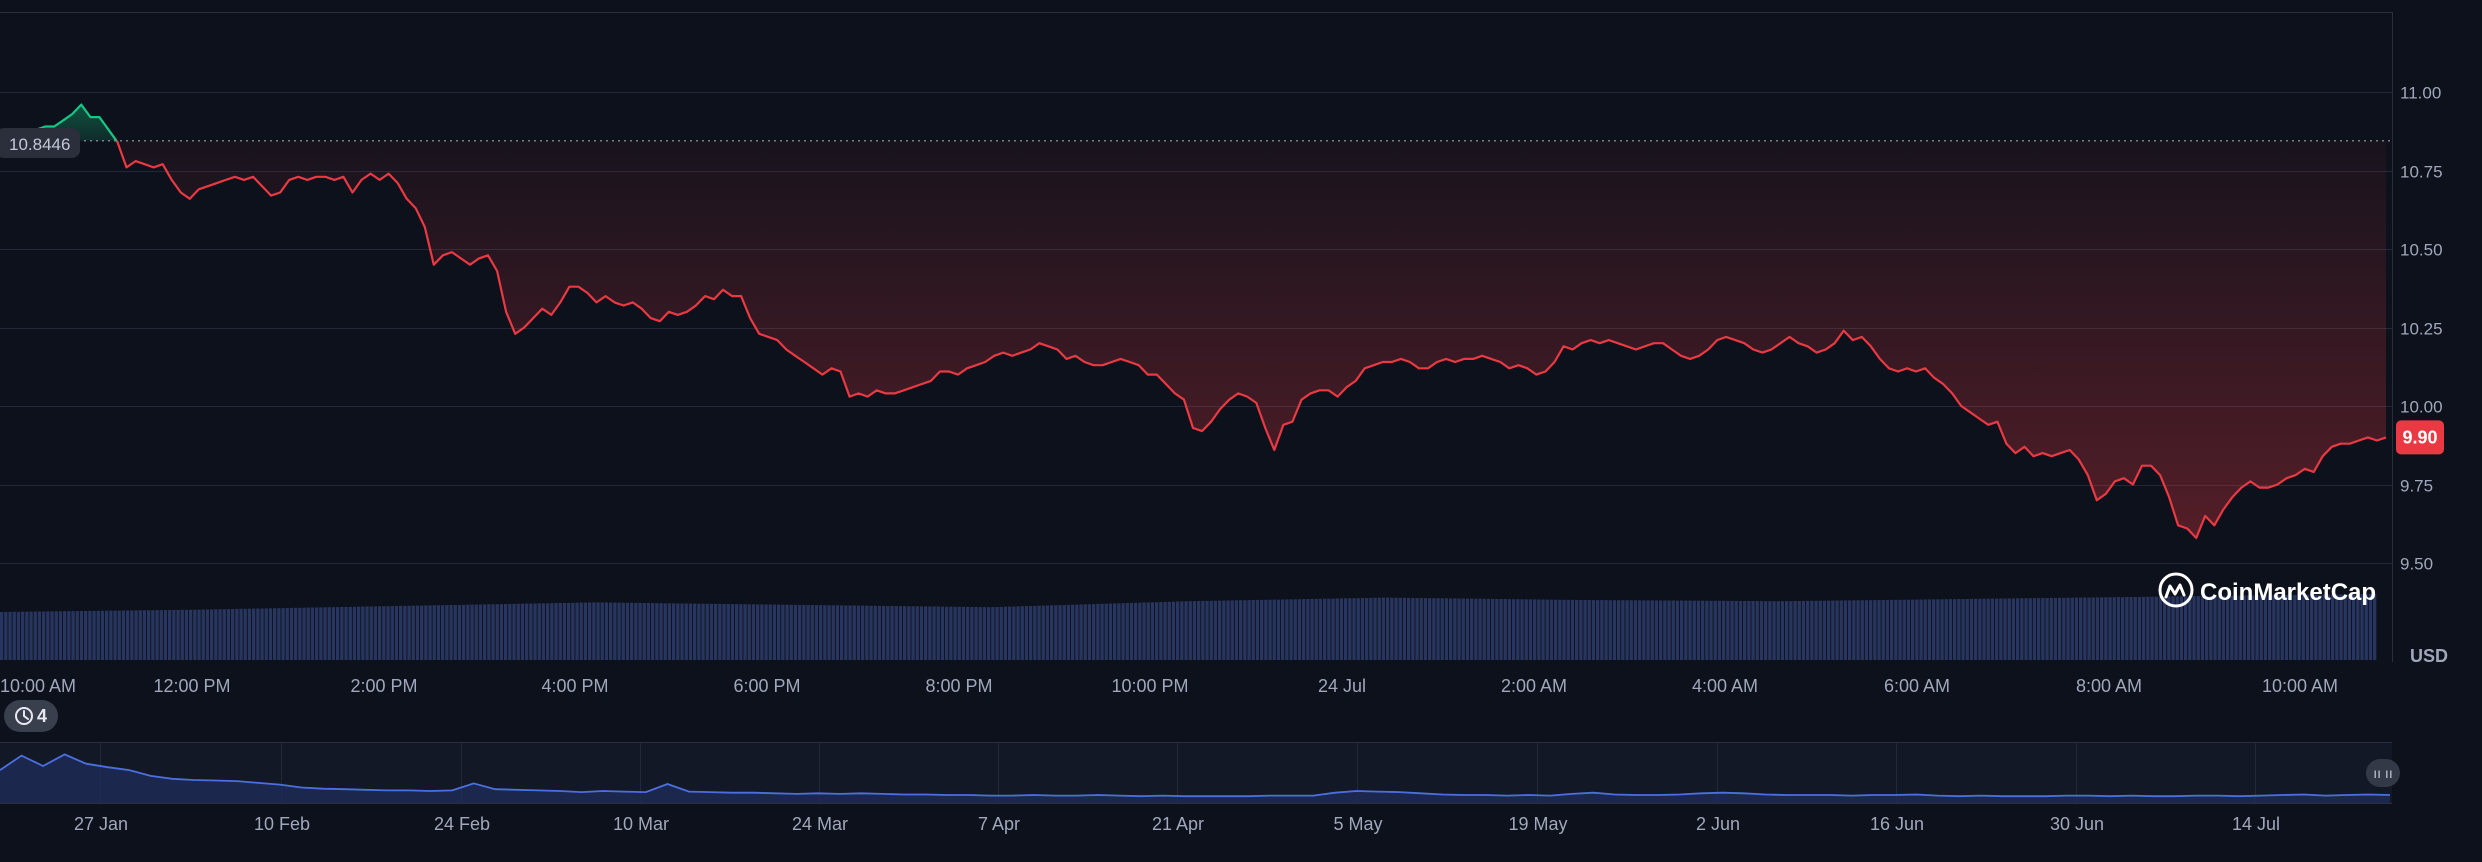 The width and height of the screenshot is (2482, 862). I want to click on x-tick-label: 12:00 PM, so click(191, 686).